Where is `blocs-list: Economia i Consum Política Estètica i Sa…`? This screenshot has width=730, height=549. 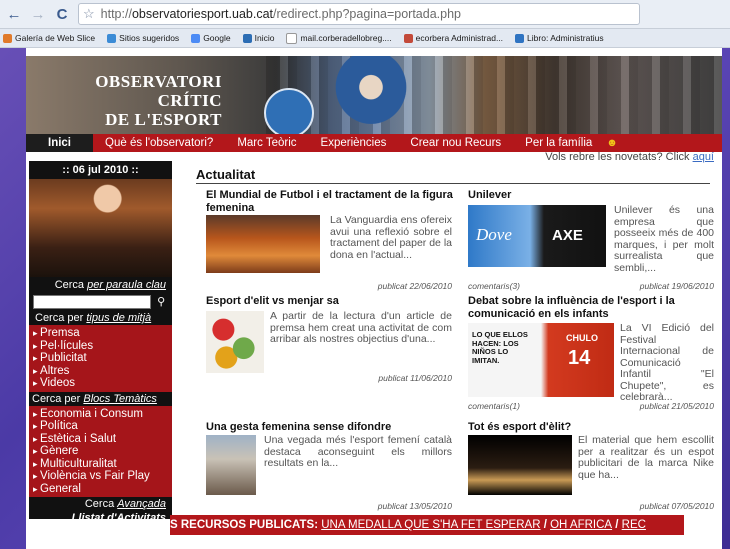 blocs-list: Economia i Consum Política Estètica i Sa… is located at coordinates (100, 451).